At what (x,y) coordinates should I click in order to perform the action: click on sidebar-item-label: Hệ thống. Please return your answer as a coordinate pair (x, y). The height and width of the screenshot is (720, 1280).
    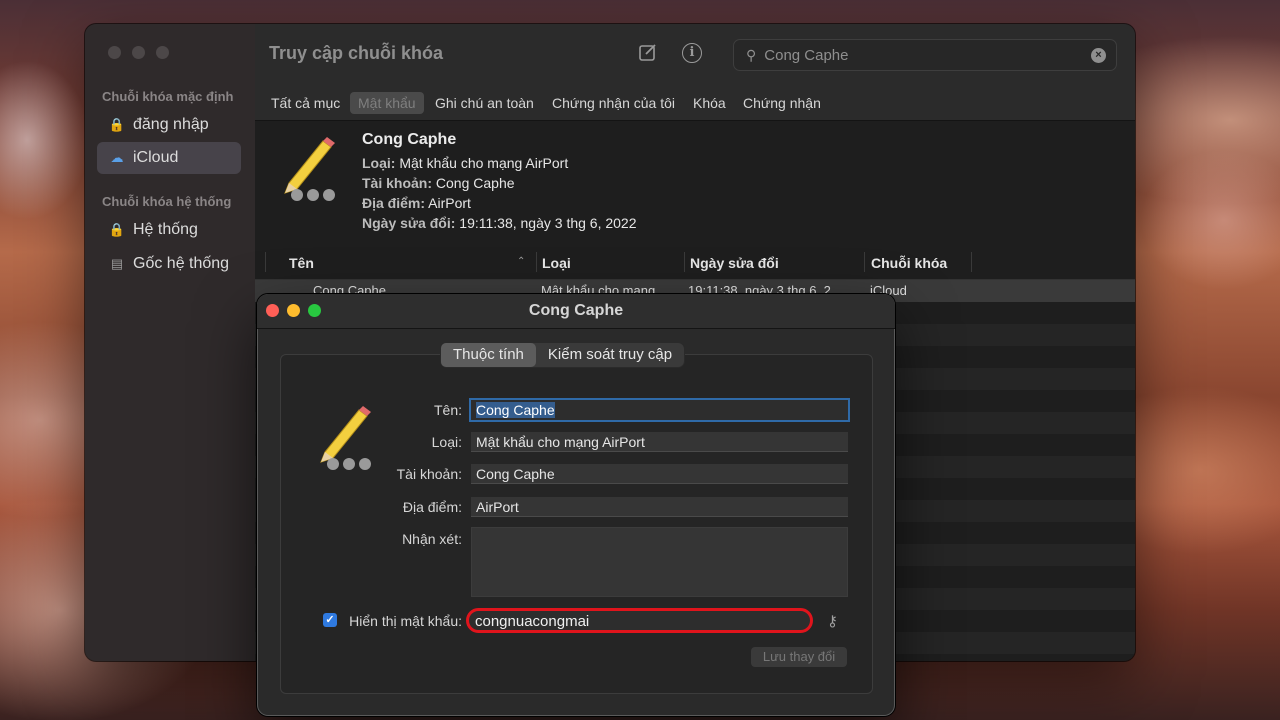
    Looking at the image, I should click on (165, 229).